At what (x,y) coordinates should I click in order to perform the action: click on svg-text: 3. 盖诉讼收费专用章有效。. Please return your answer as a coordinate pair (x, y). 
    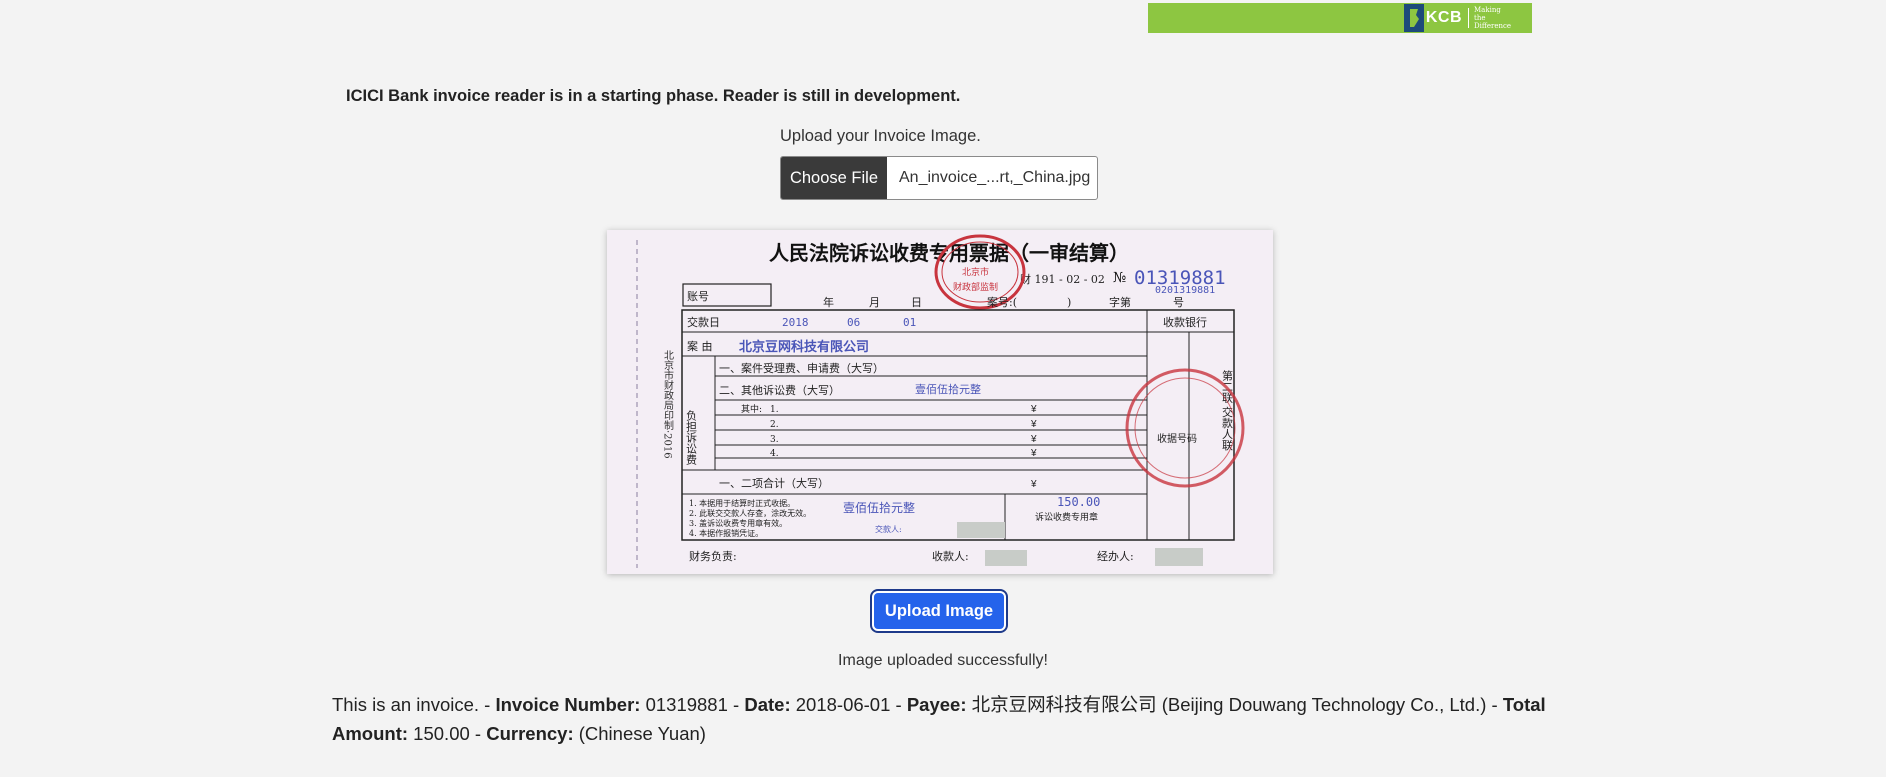
    Looking at the image, I should click on (738, 523).